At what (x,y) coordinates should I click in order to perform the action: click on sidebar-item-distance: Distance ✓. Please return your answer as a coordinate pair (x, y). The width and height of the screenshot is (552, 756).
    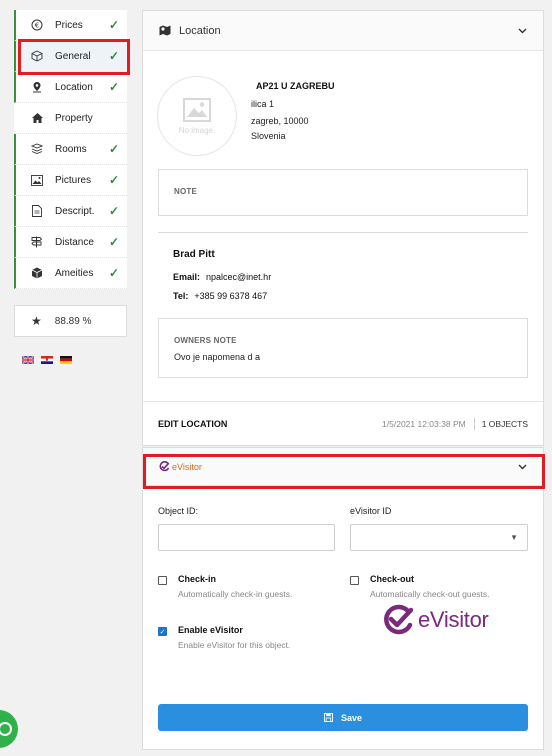
    Looking at the image, I should click on (70, 242).